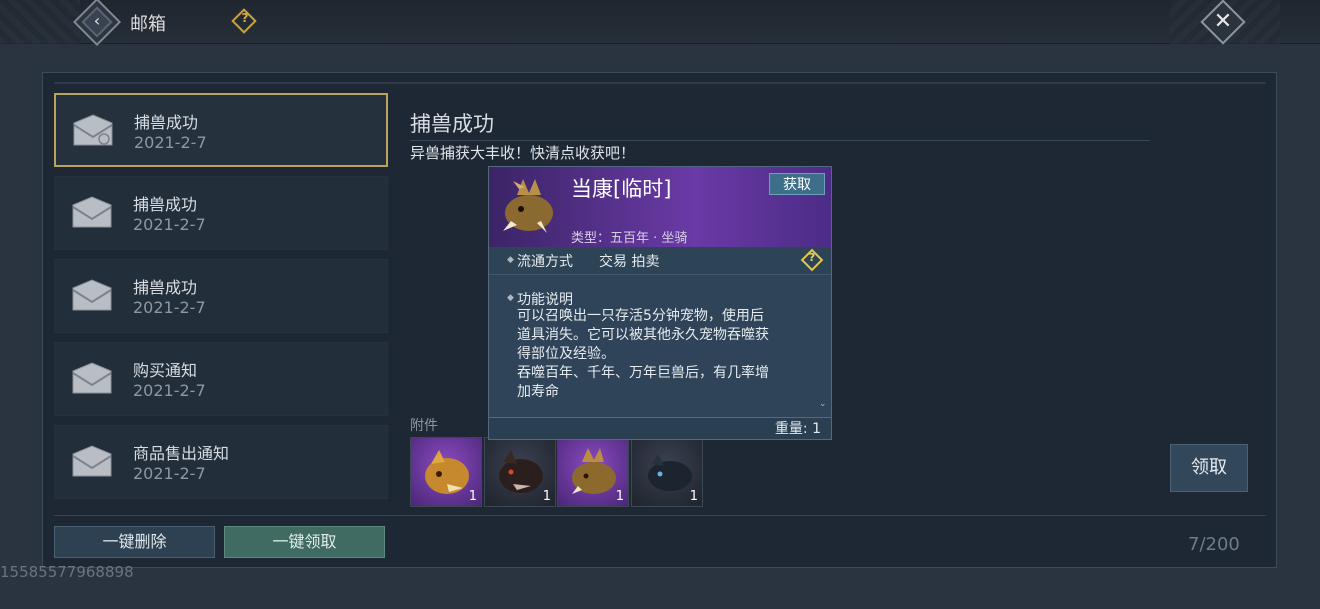  What do you see at coordinates (545, 262) in the screenshot?
I see `circulation-label: 流通方式` at bounding box center [545, 262].